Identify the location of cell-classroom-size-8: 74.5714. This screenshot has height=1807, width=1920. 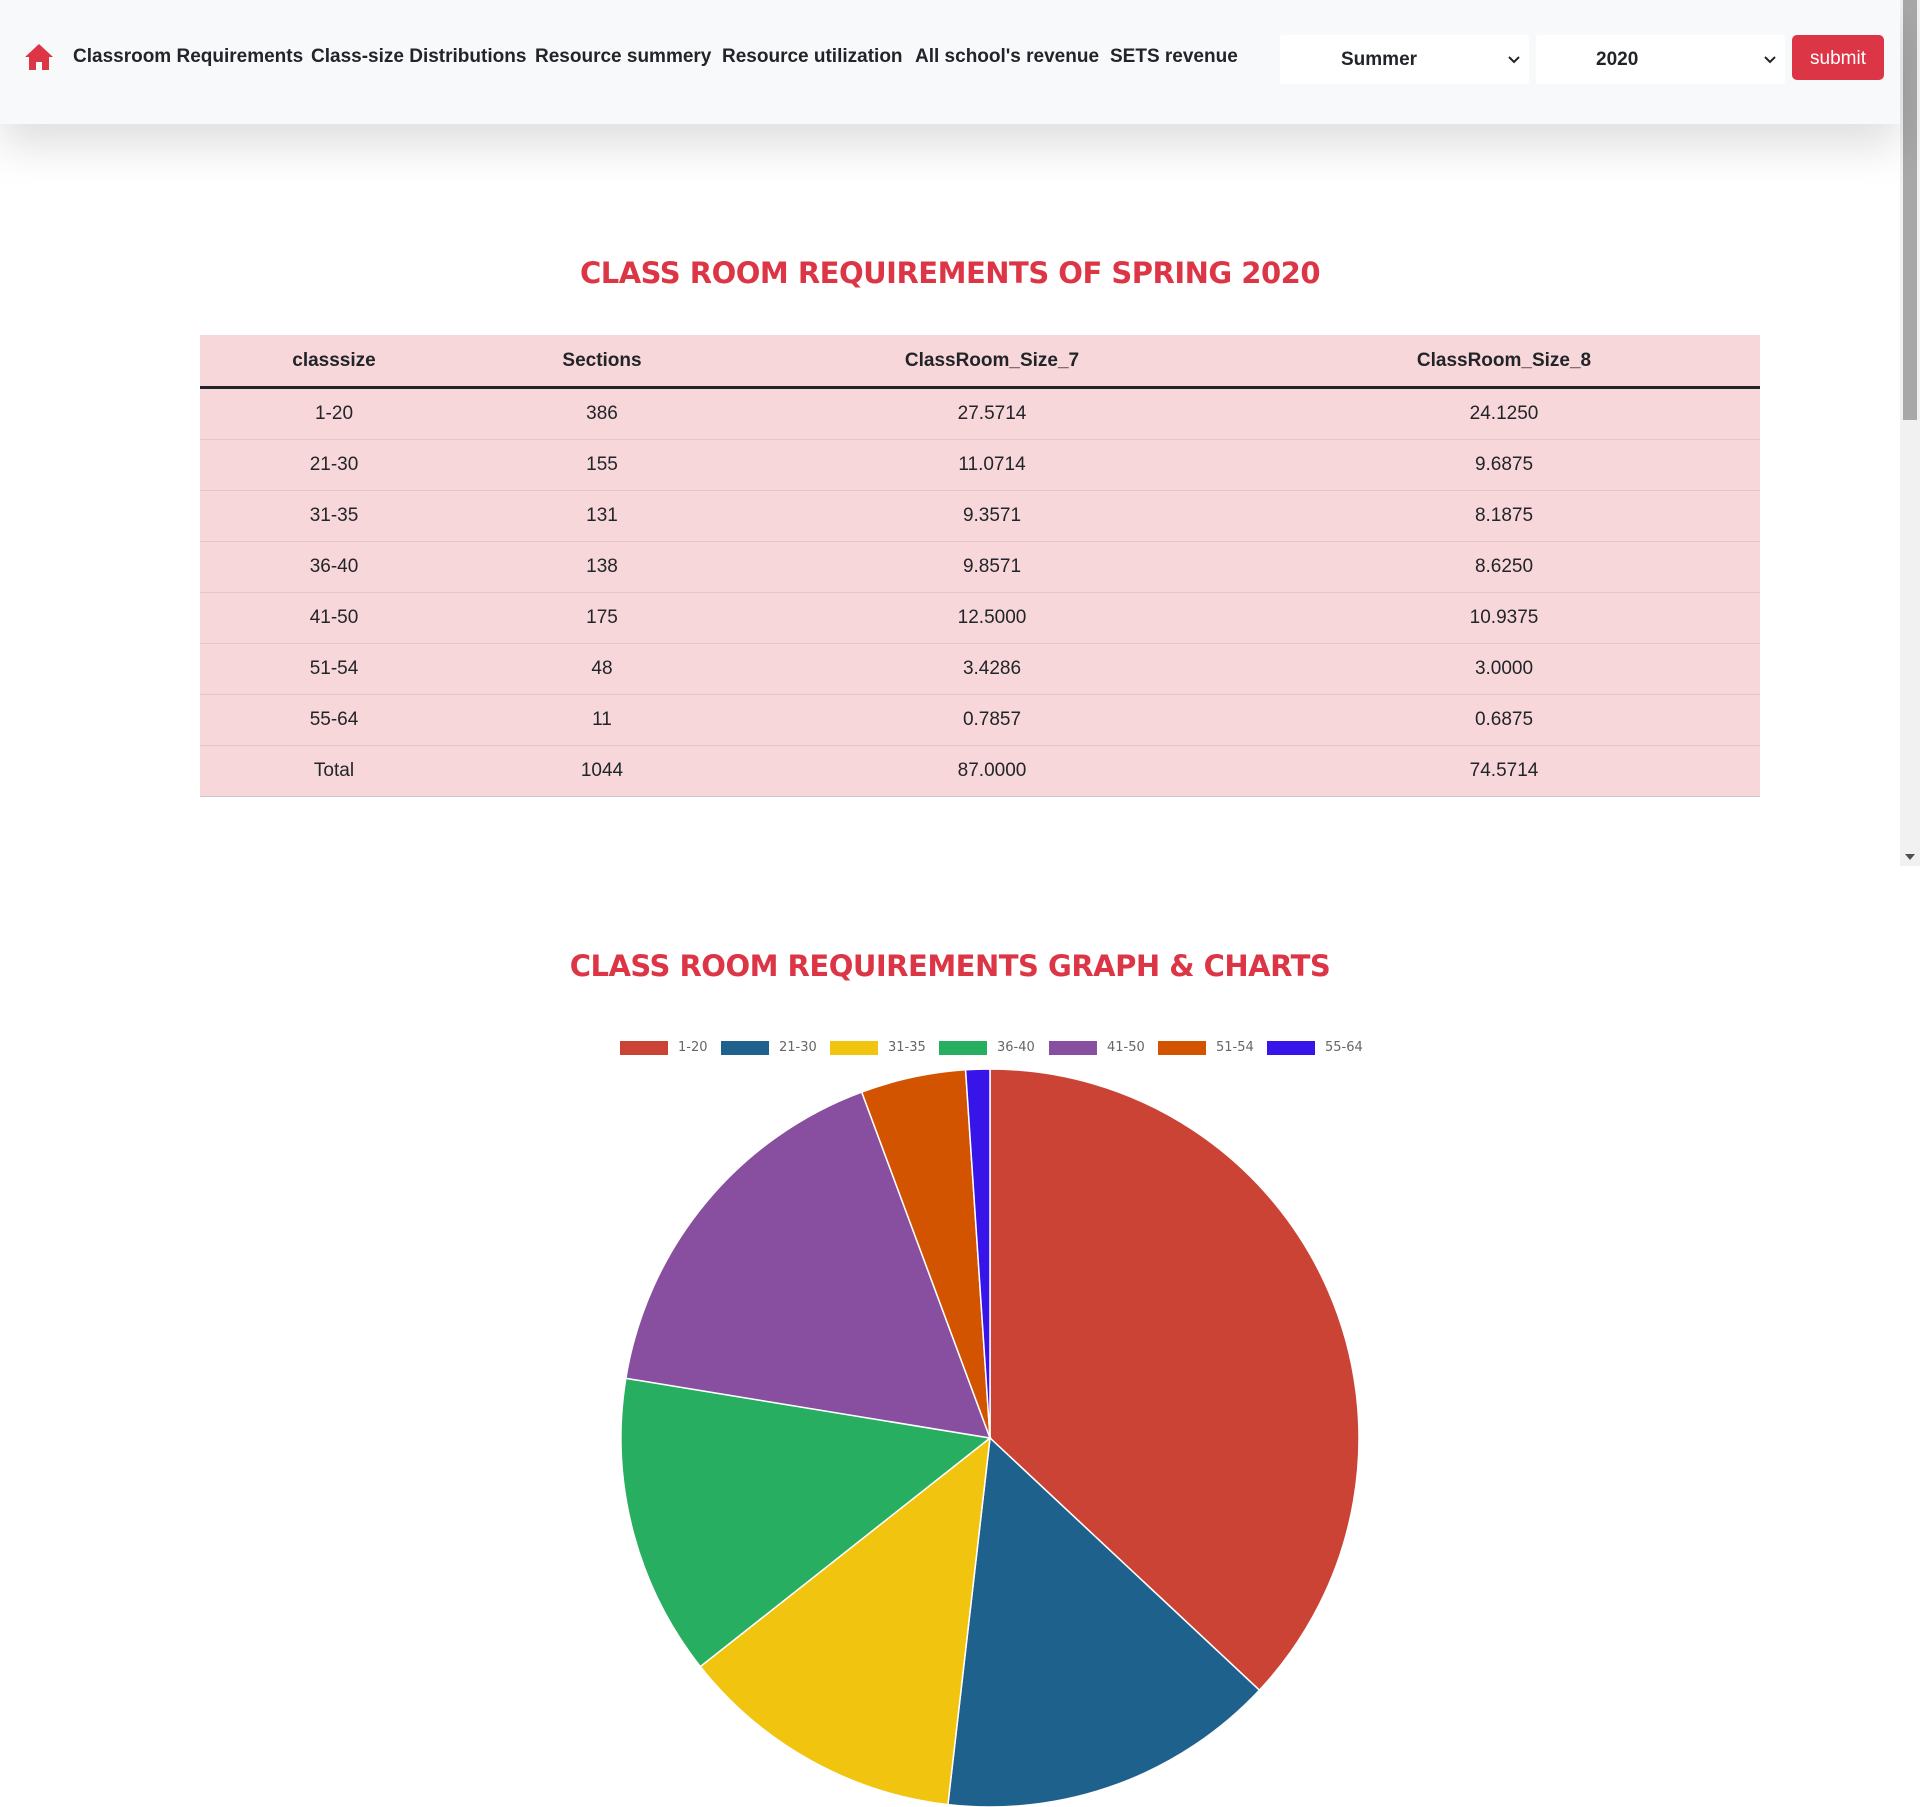
(1504, 771).